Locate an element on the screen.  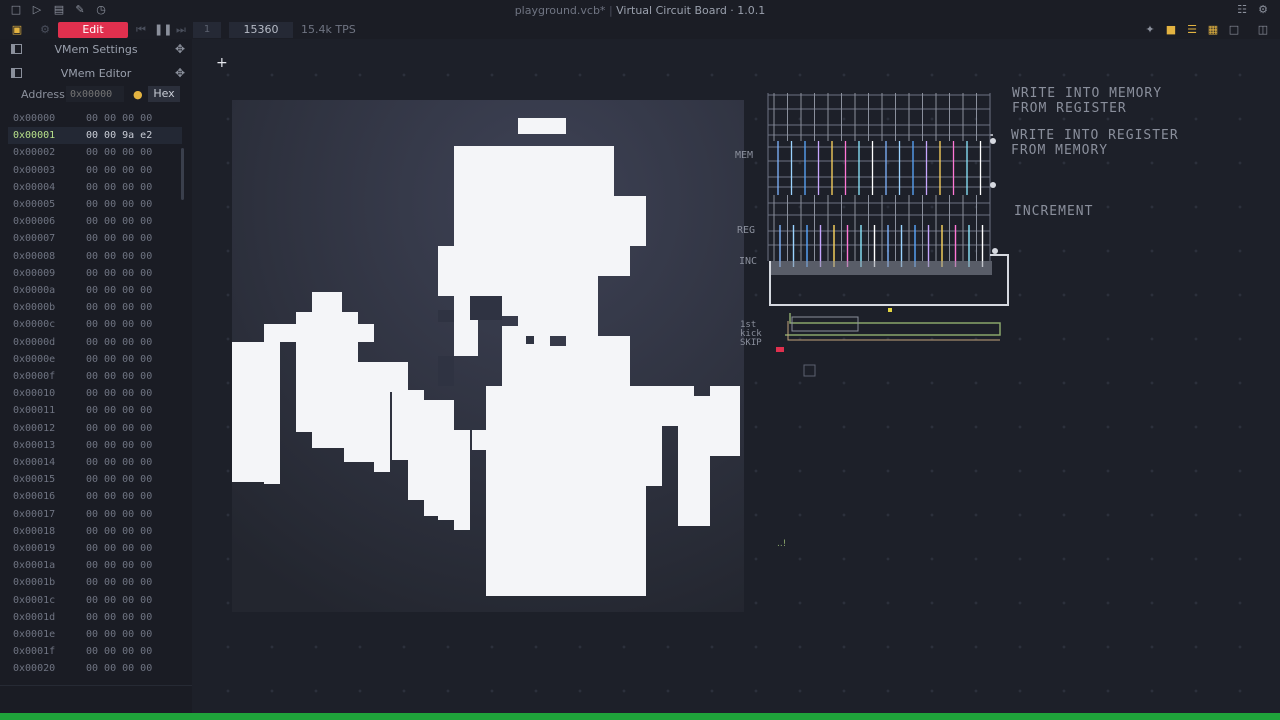
memory-row: 0x0001b 00 00 00 00 is located at coordinates (95, 582).